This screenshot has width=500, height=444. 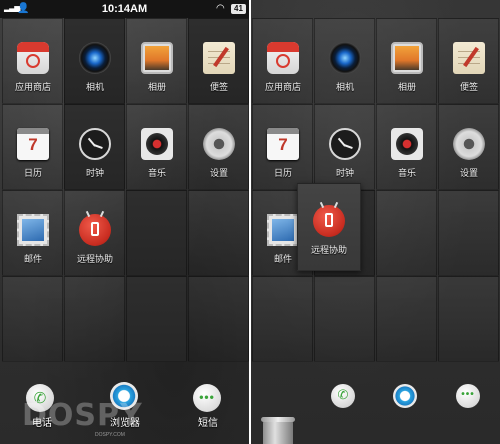 What do you see at coordinates (278, 430) in the screenshot?
I see `trash-icon` at bounding box center [278, 430].